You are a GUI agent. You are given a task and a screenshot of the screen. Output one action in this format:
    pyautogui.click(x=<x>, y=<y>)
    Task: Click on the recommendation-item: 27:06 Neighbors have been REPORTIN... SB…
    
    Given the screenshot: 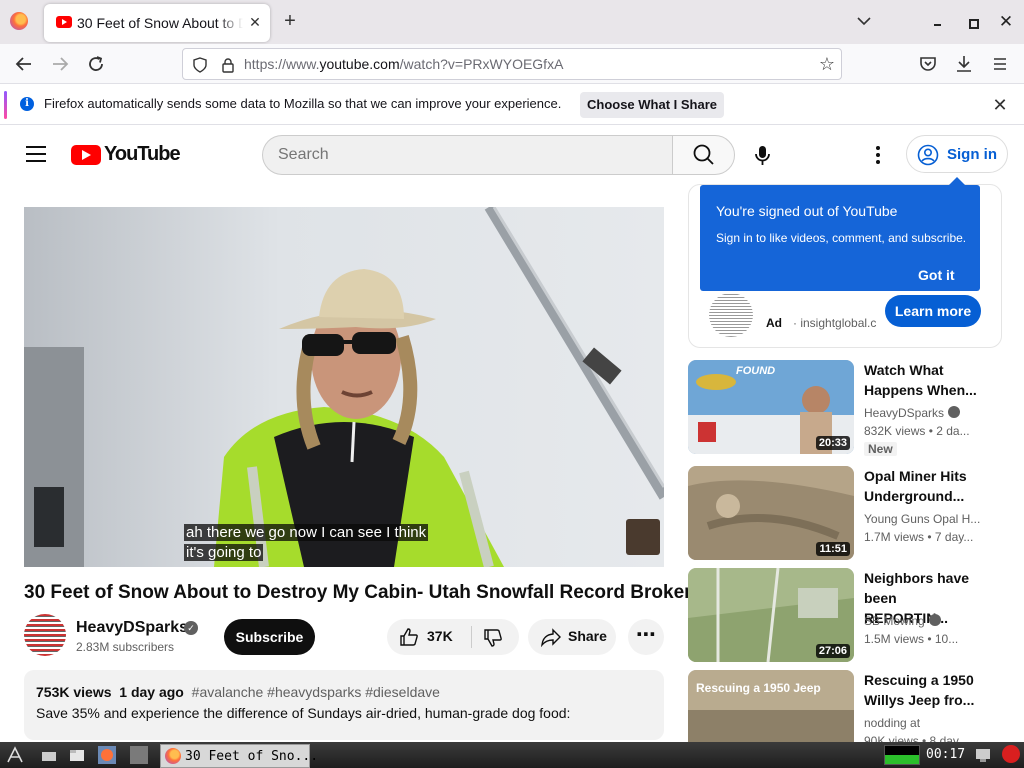 What is the action you would take?
    pyautogui.click(x=856, y=615)
    